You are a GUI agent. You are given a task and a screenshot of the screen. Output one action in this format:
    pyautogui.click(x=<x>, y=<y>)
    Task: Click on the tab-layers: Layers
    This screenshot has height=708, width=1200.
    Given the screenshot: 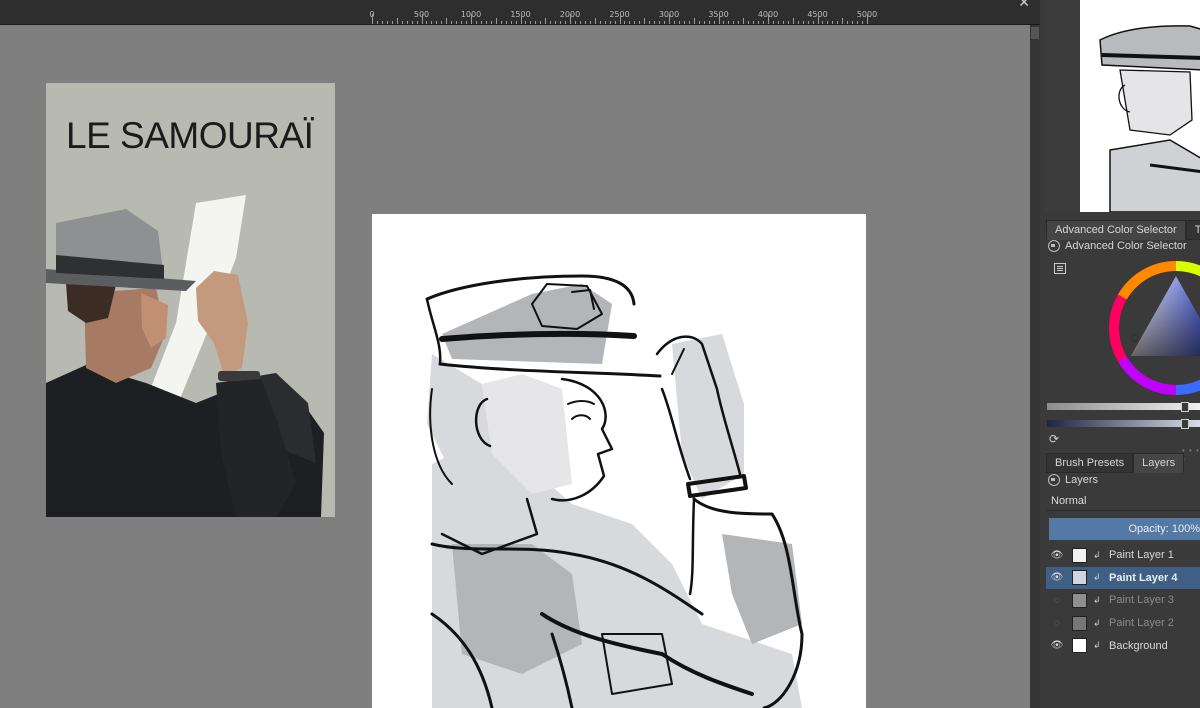 What is the action you would take?
    pyautogui.click(x=1159, y=463)
    